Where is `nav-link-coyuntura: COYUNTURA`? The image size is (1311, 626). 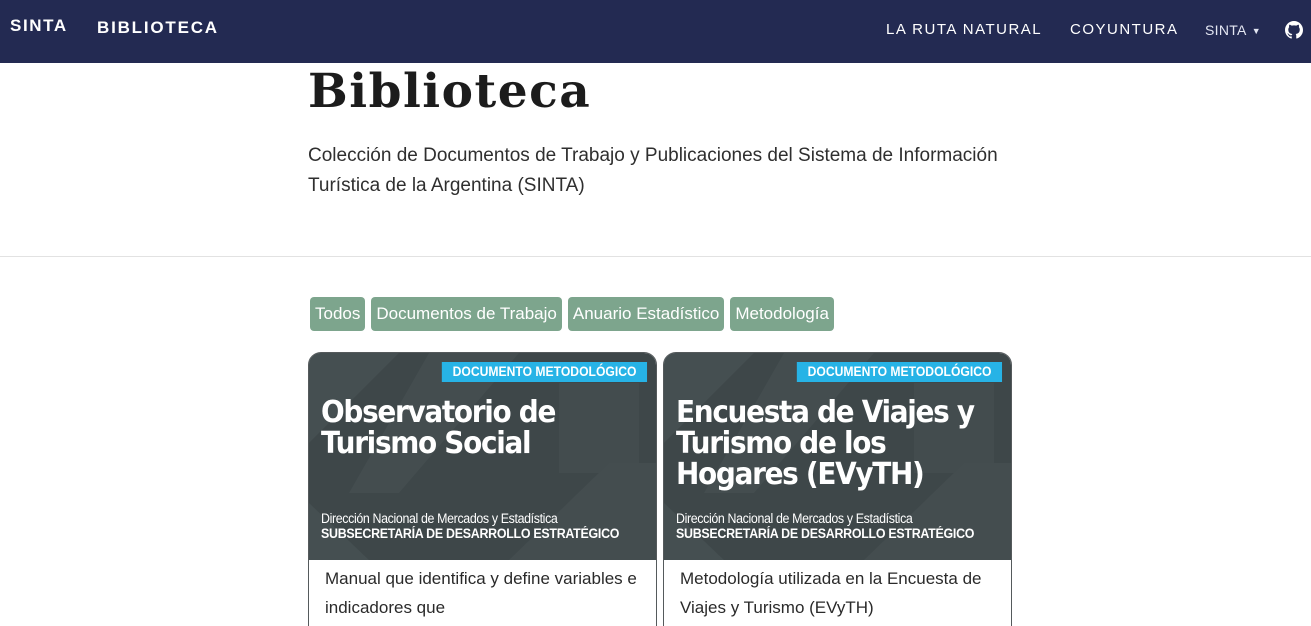
nav-link-coyuntura: COYUNTURA is located at coordinates (1124, 29).